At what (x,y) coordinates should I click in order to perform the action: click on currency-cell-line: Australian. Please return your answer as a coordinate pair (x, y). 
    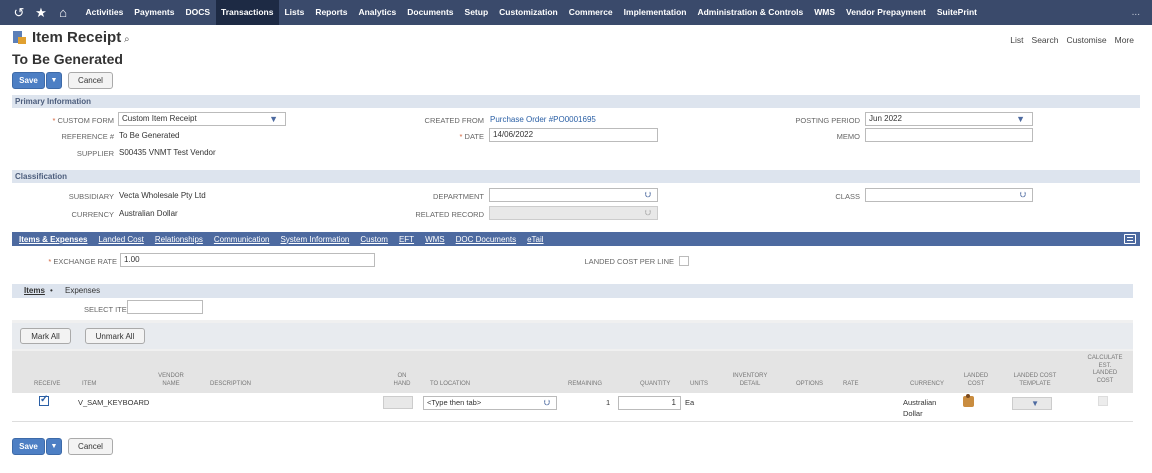
    Looking at the image, I should click on (920, 402).